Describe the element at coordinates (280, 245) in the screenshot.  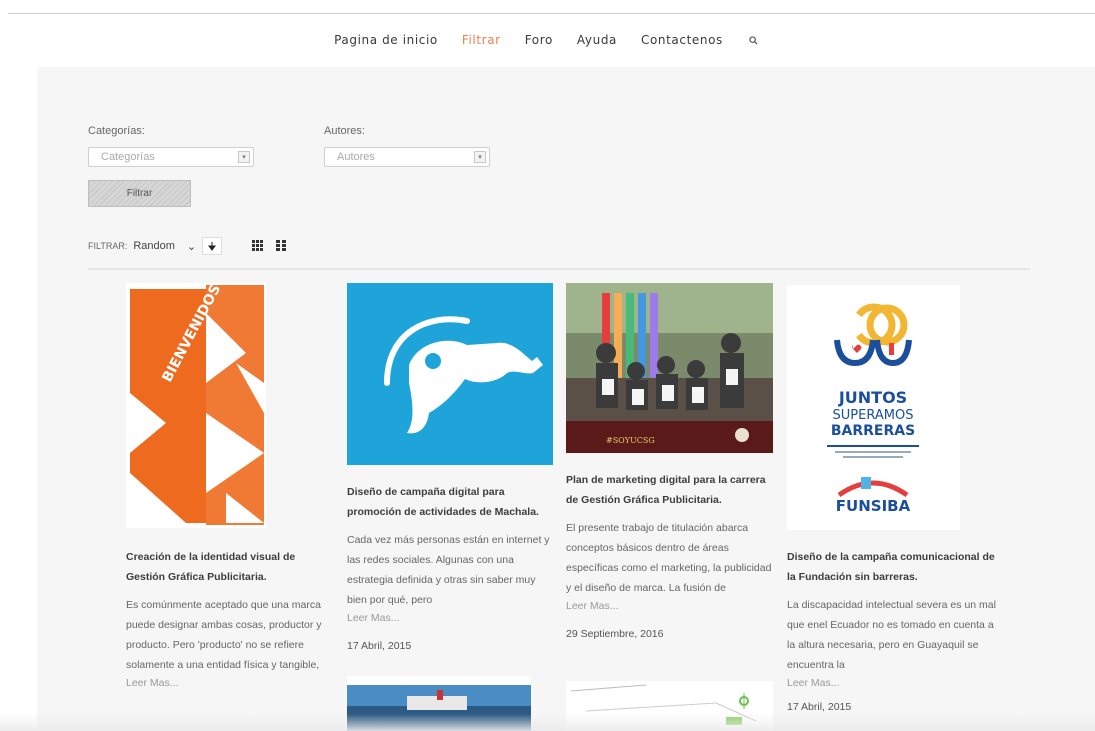
I see `list-icon` at that location.